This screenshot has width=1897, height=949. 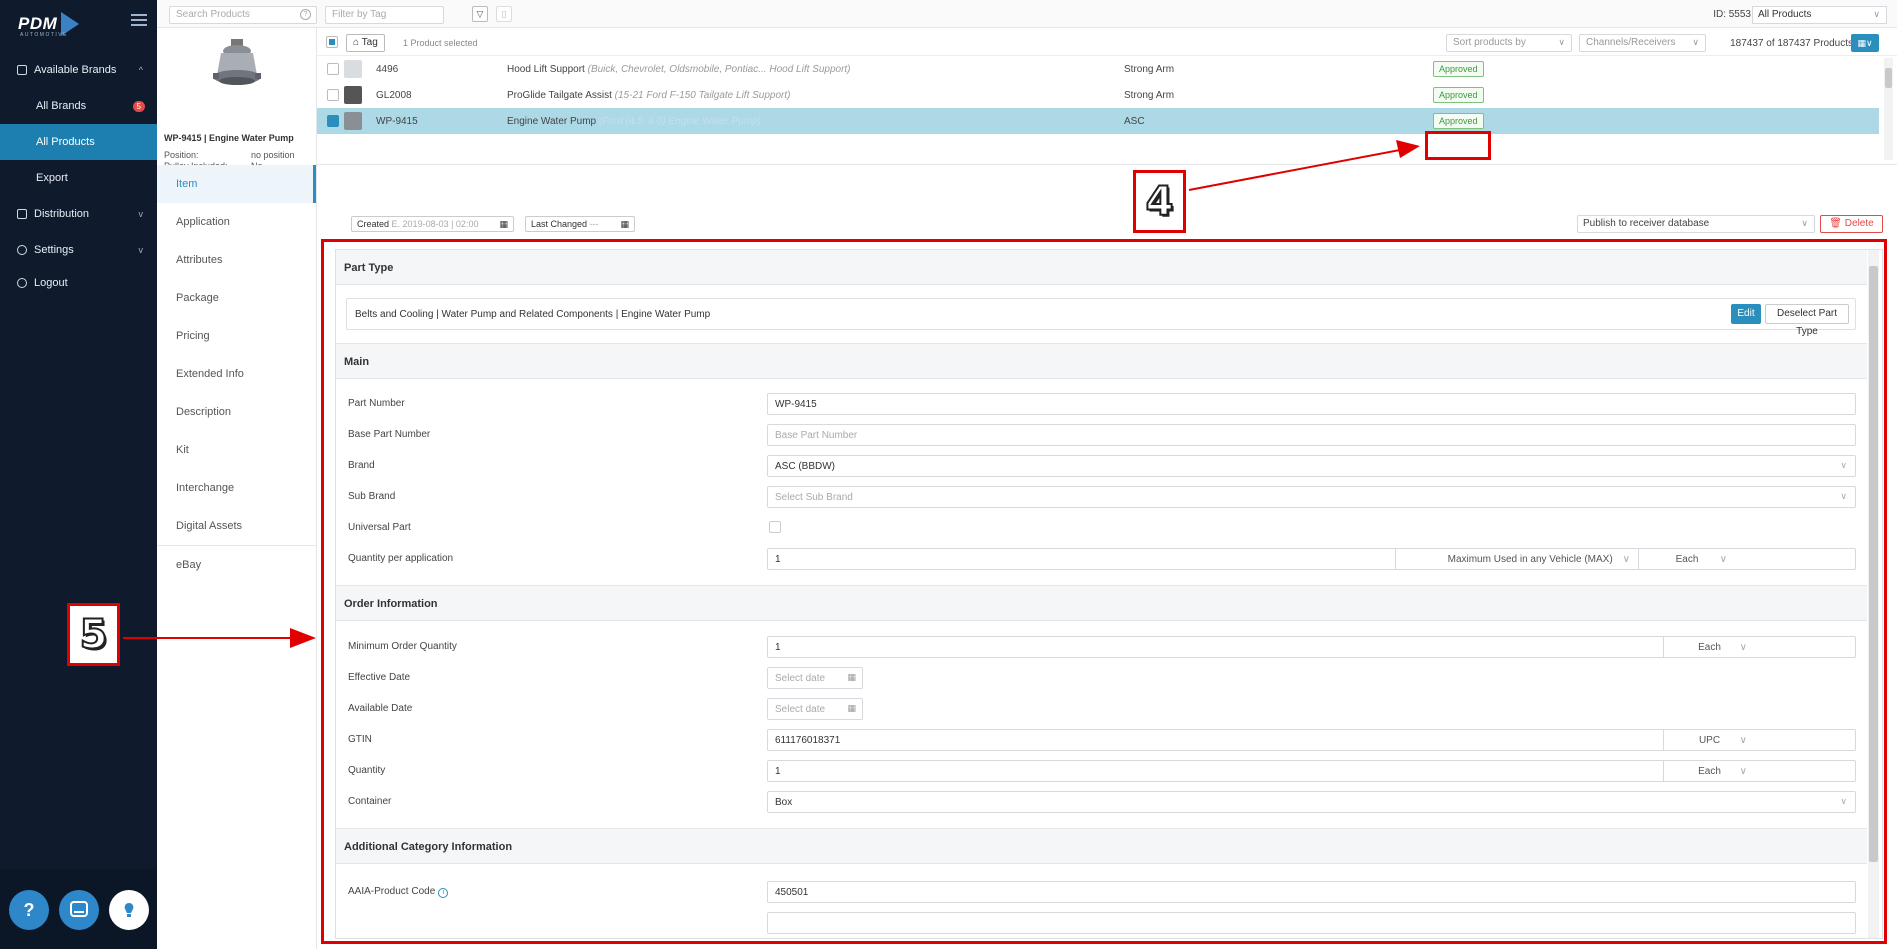 I want to click on field-label: Quantity per application, so click(x=401, y=558).